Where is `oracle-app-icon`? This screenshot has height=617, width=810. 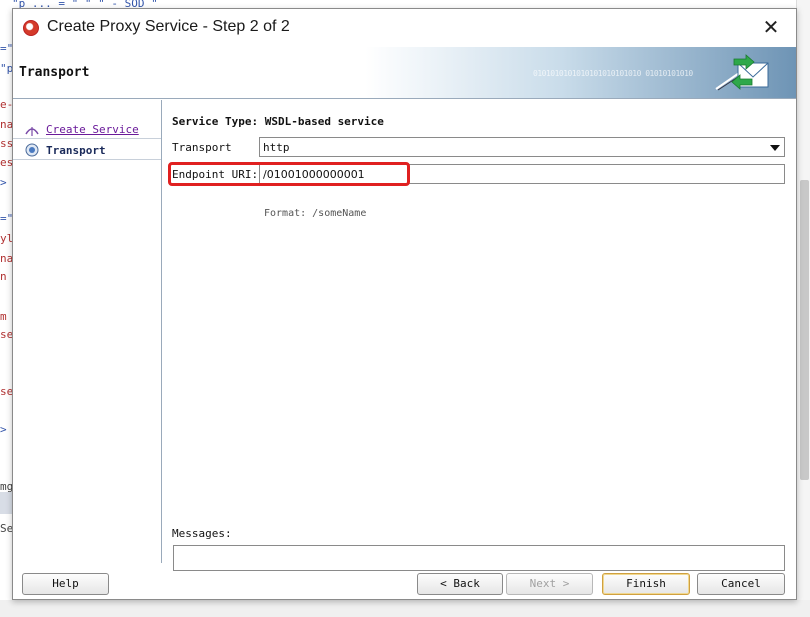
oracle-app-icon is located at coordinates (31, 28).